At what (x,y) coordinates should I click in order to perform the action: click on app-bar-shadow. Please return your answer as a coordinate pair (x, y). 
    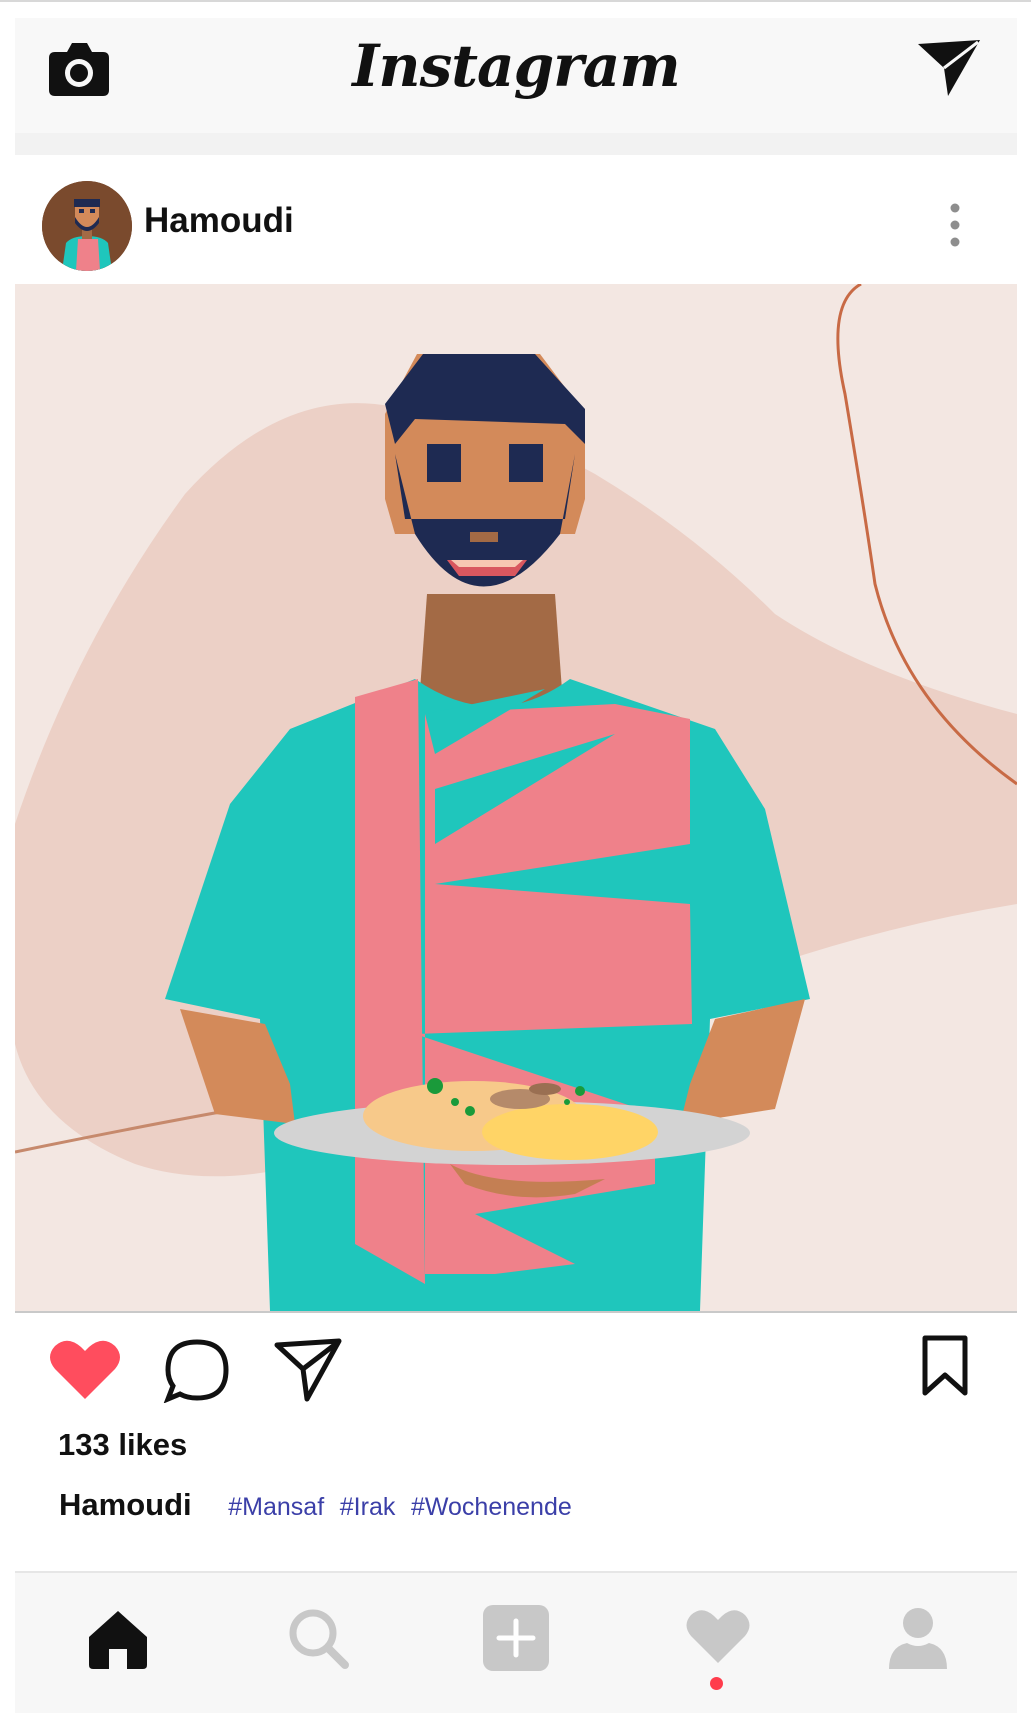
    Looking at the image, I should click on (516, 144).